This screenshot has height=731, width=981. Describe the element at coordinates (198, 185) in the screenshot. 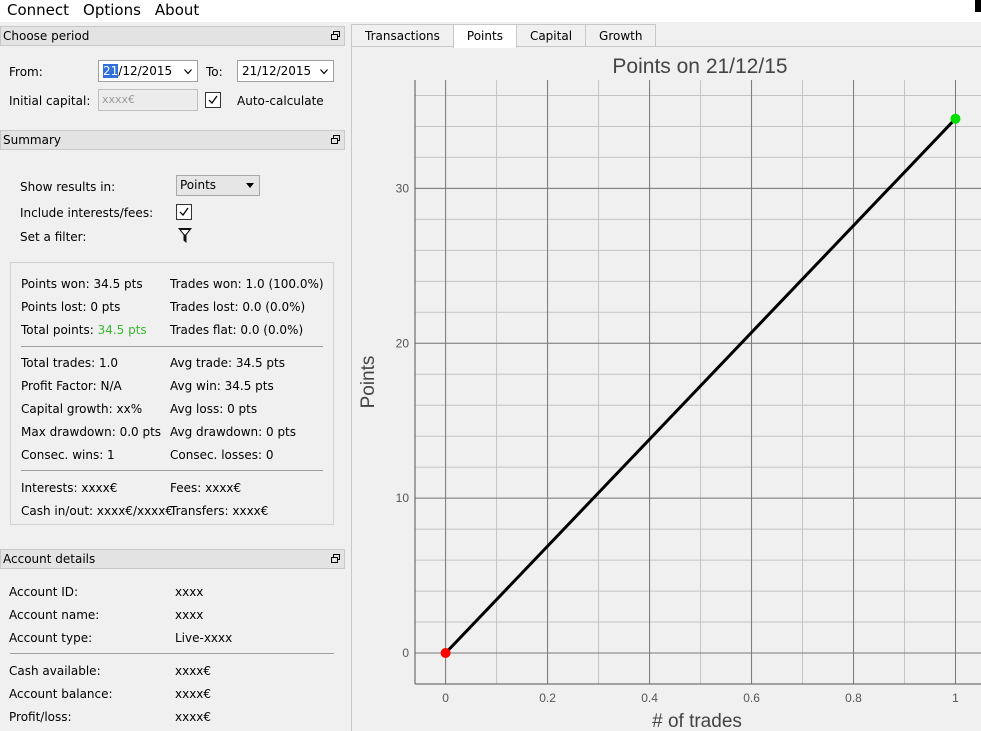

I see `show-results-value: Points` at that location.